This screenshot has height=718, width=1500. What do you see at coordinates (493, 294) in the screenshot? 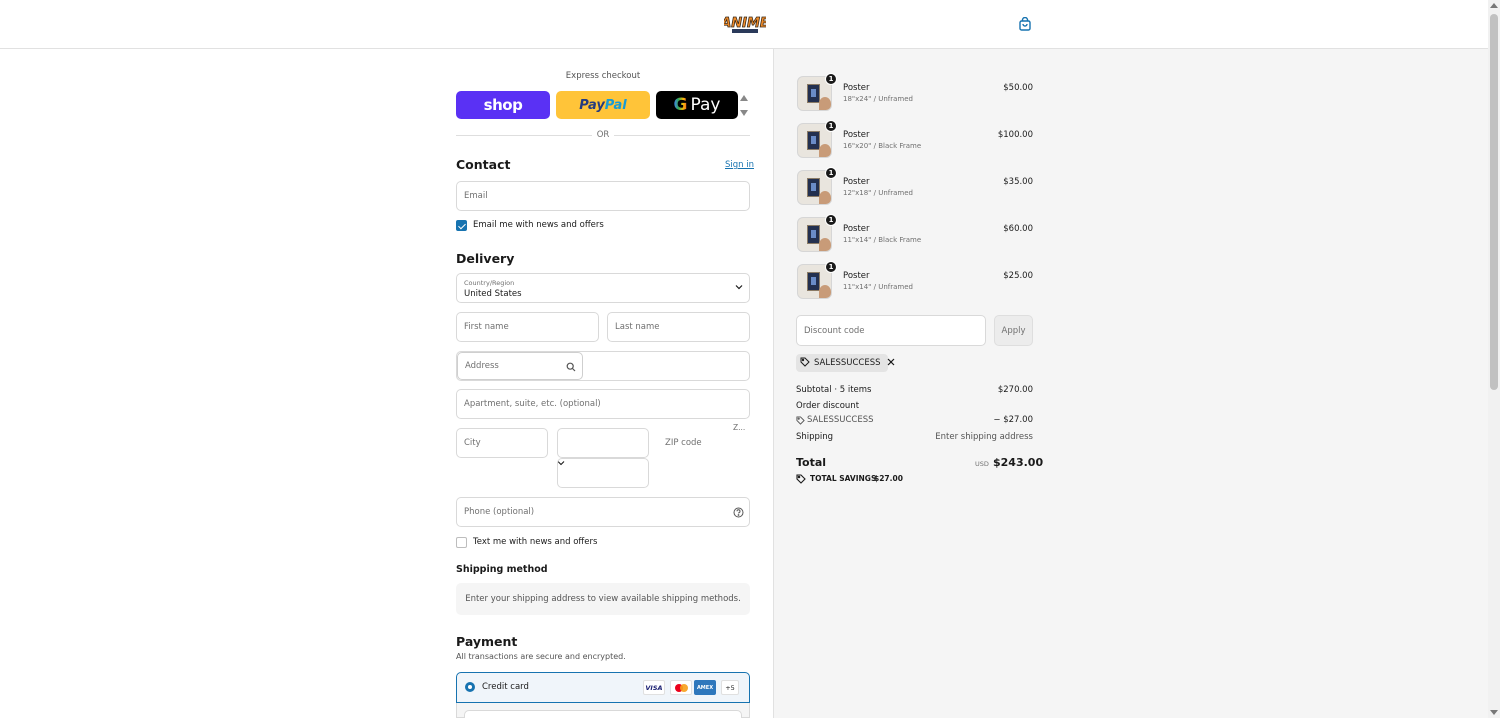
I see `country-value: United States` at bounding box center [493, 294].